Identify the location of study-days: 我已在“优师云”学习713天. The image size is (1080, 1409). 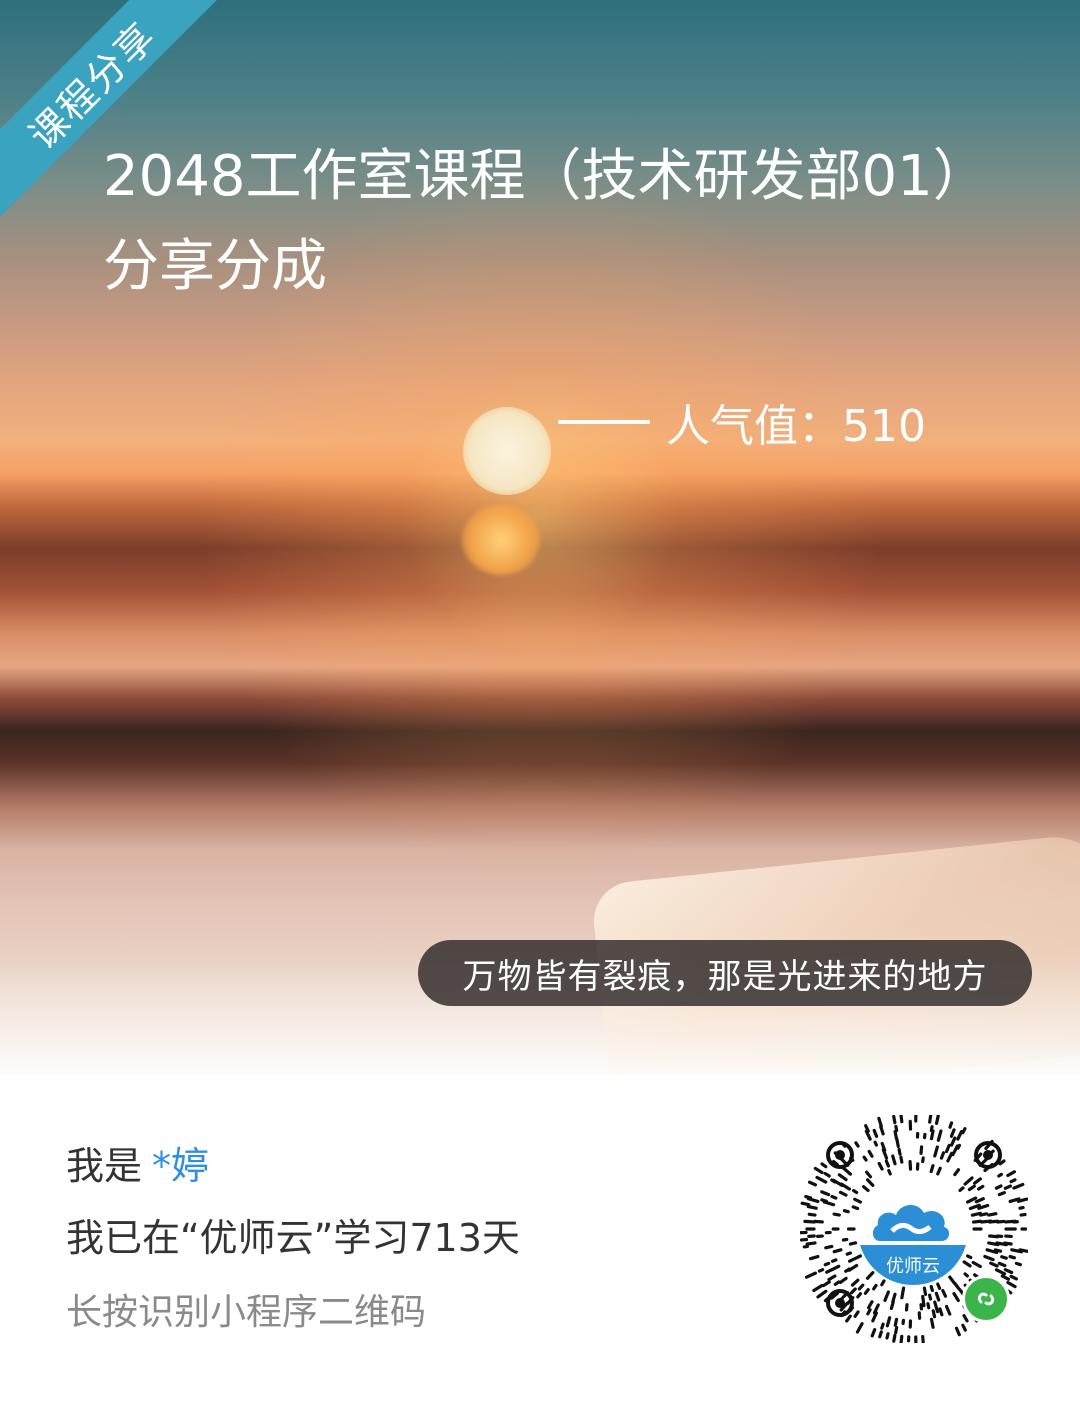
(293, 1238).